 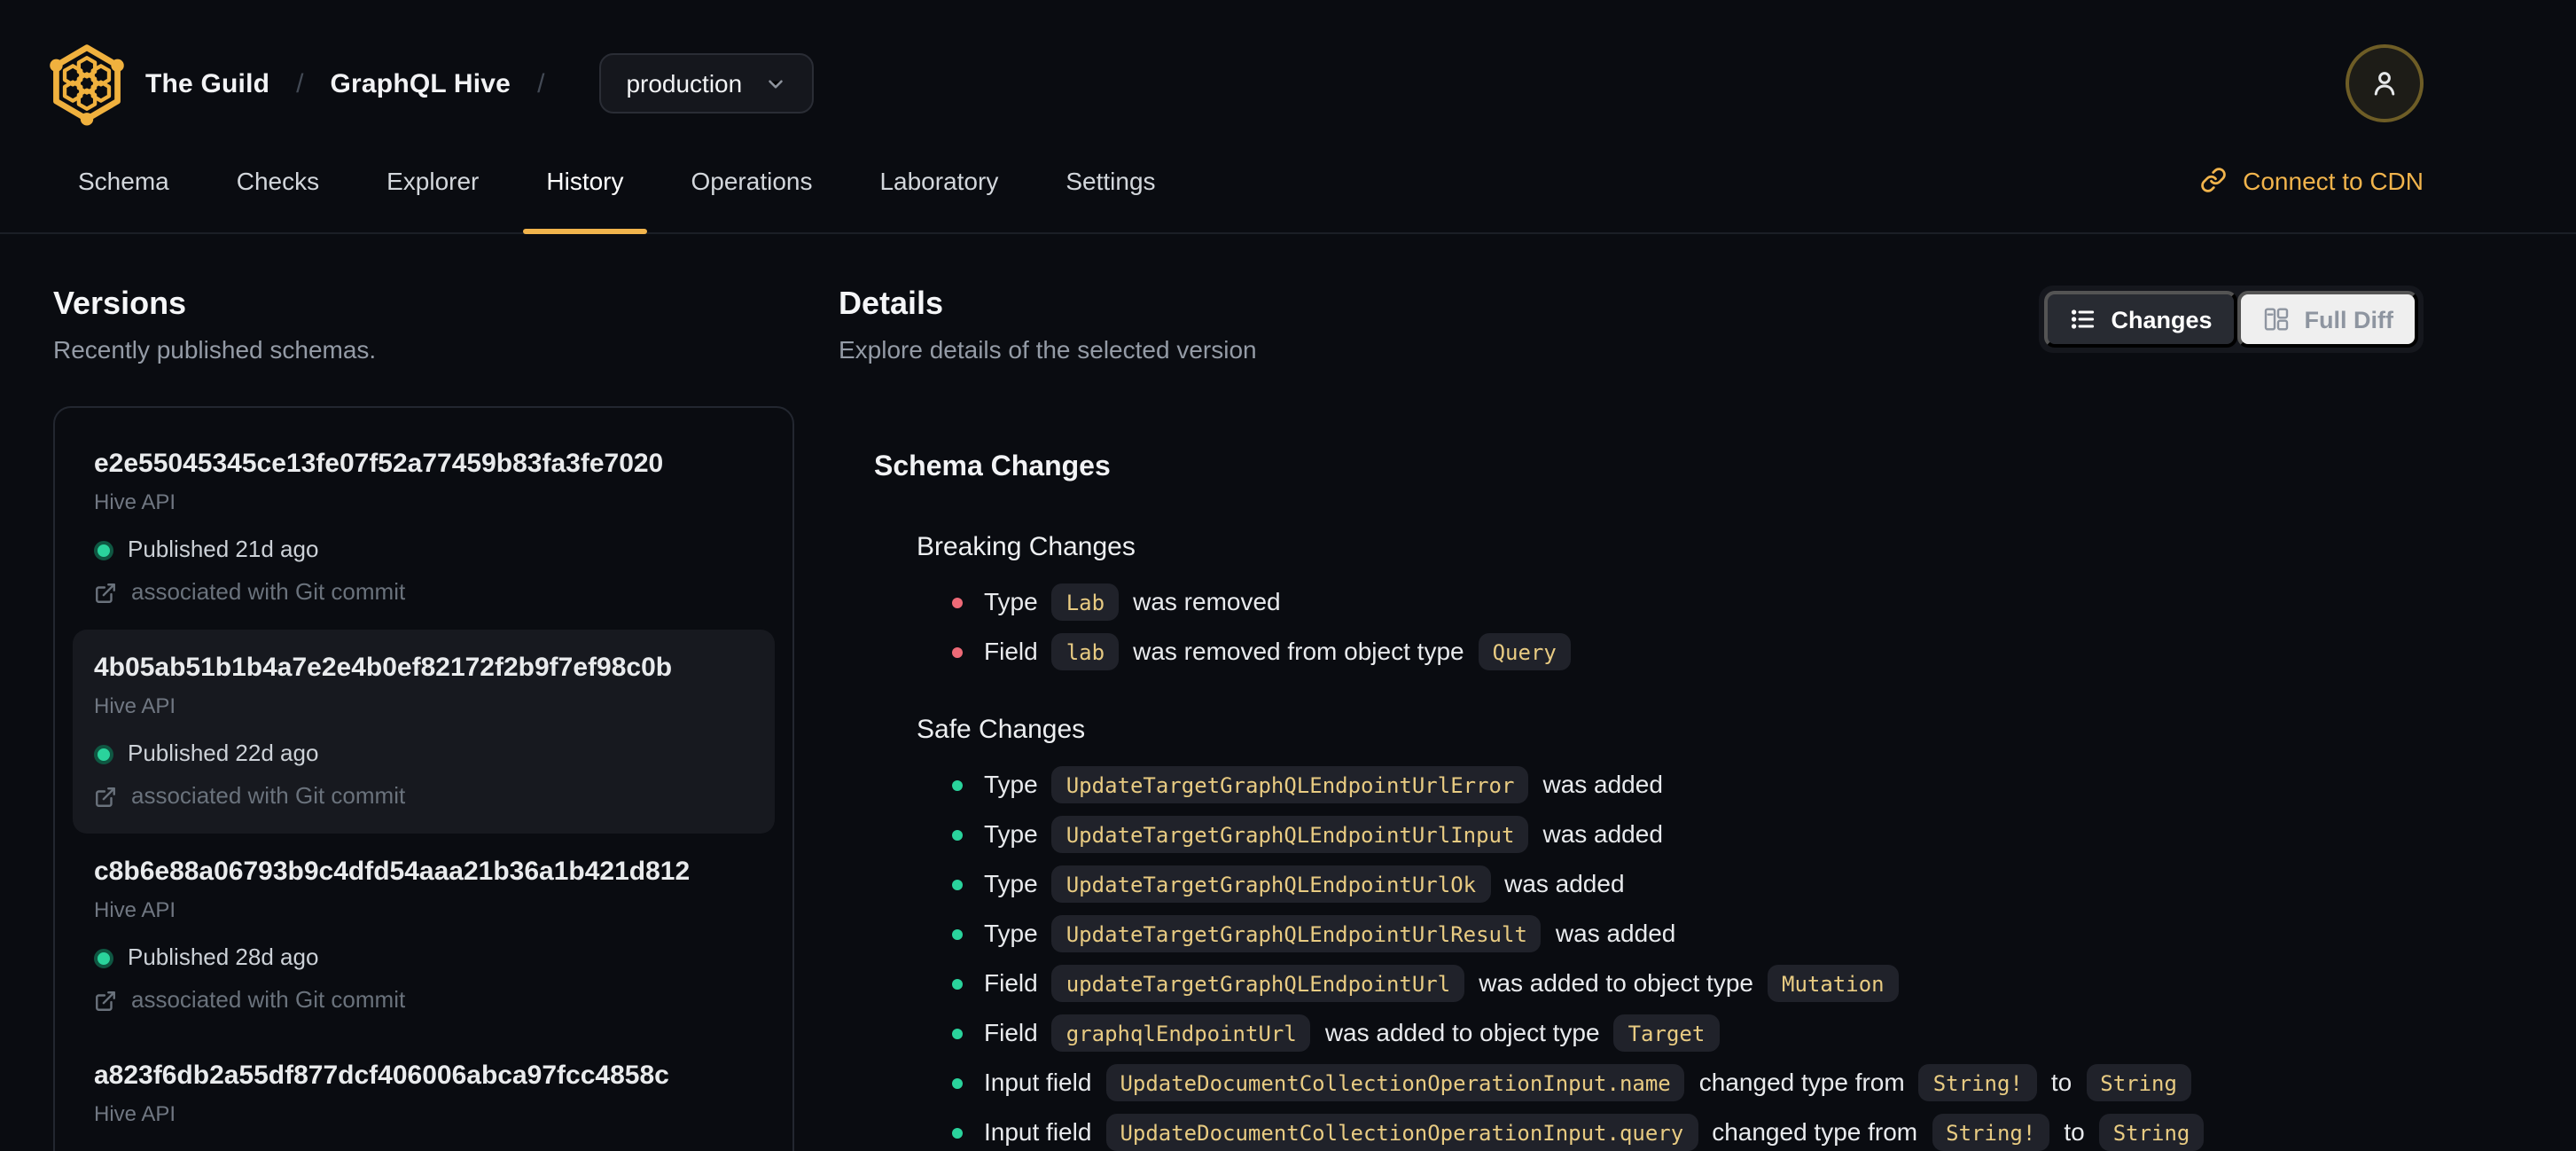 I want to click on tab-history: History, so click(x=584, y=181).